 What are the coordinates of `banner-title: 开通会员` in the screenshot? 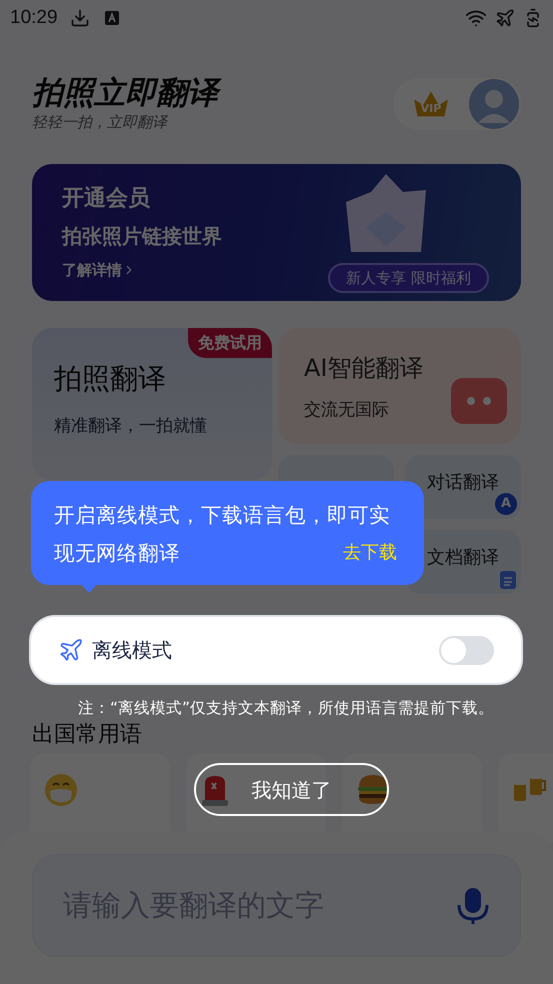 It's located at (106, 199).